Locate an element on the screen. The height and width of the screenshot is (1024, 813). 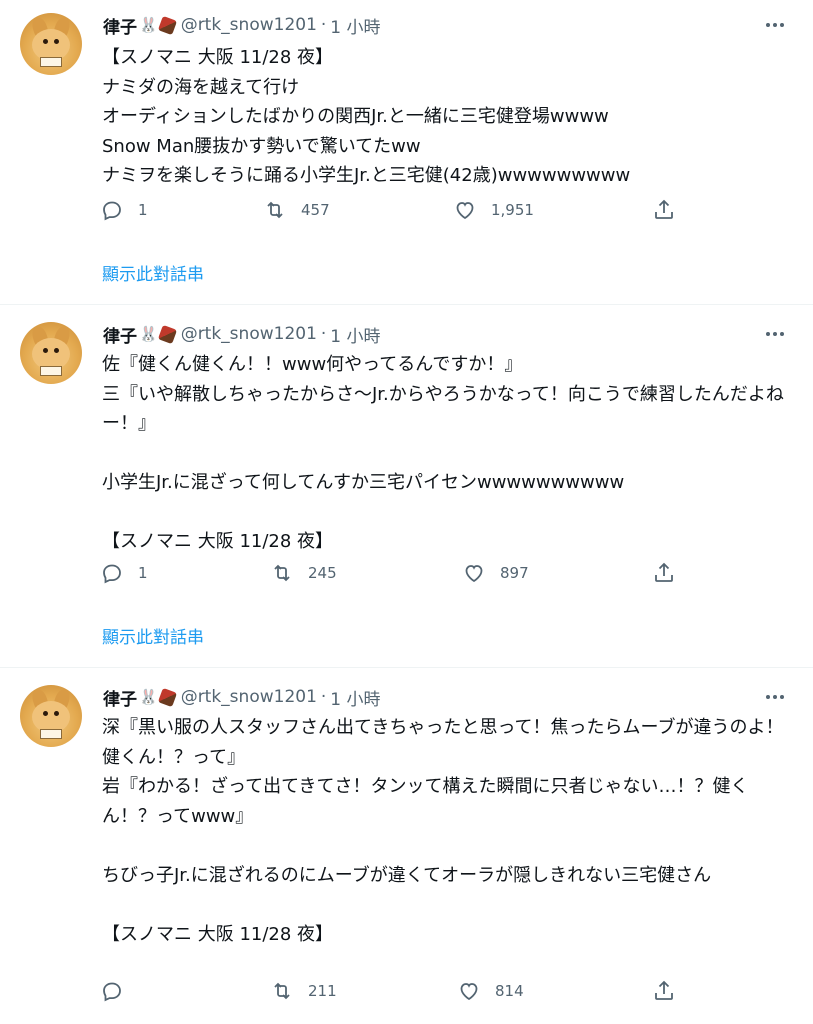
retweet-button: 457 is located at coordinates (296, 210).